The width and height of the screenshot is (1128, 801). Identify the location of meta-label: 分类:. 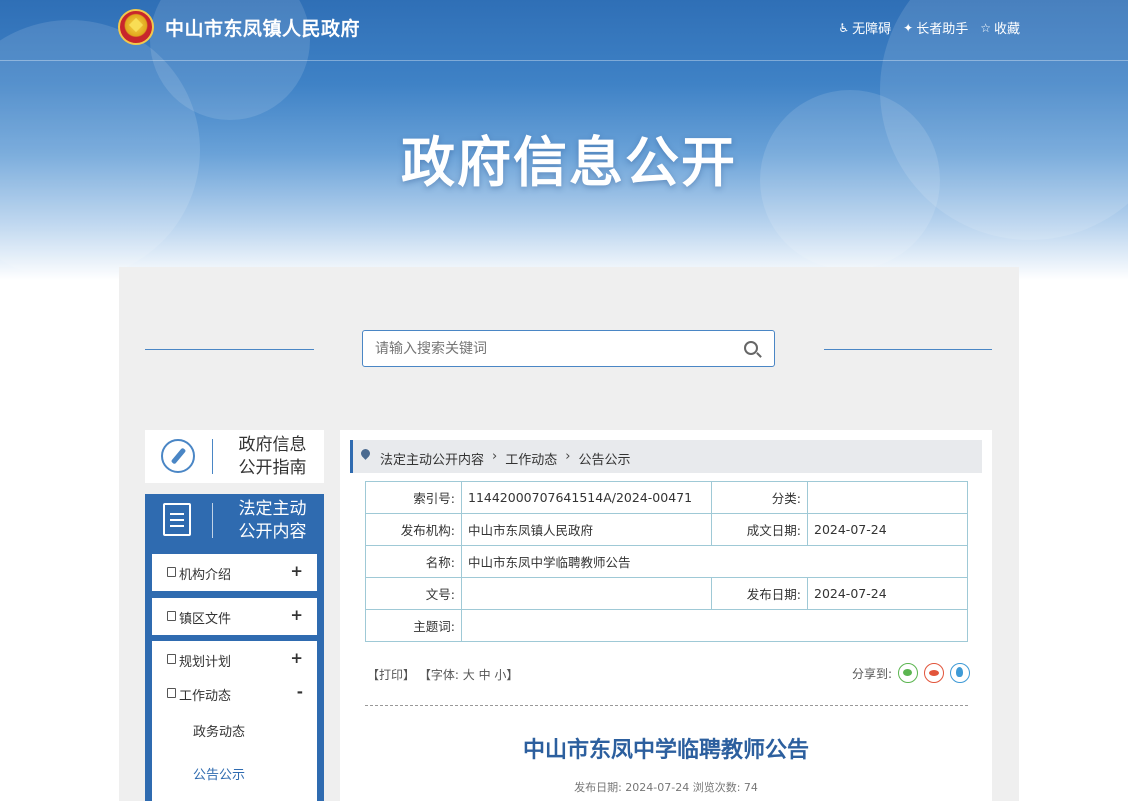
(759, 497).